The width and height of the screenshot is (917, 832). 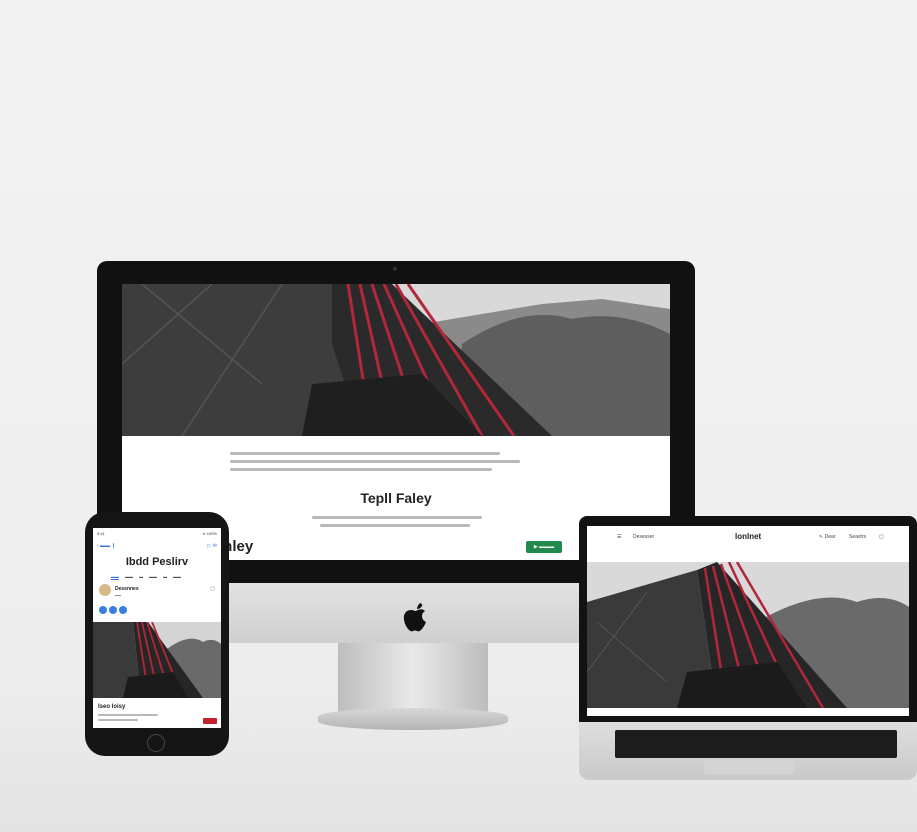 I want to click on tab-2: ▬▬, so click(x=129, y=576).